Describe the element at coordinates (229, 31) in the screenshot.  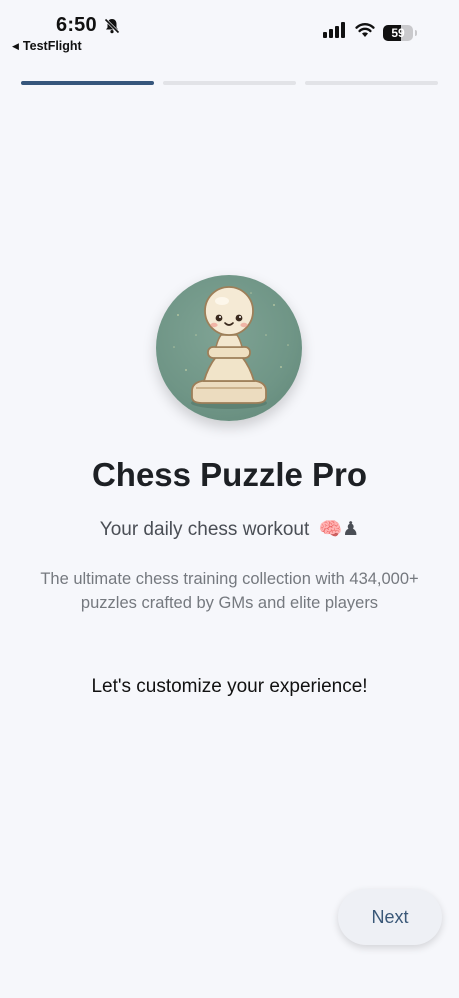
I see `status-bar: 6:50 ◀ TestFlight 59` at that location.